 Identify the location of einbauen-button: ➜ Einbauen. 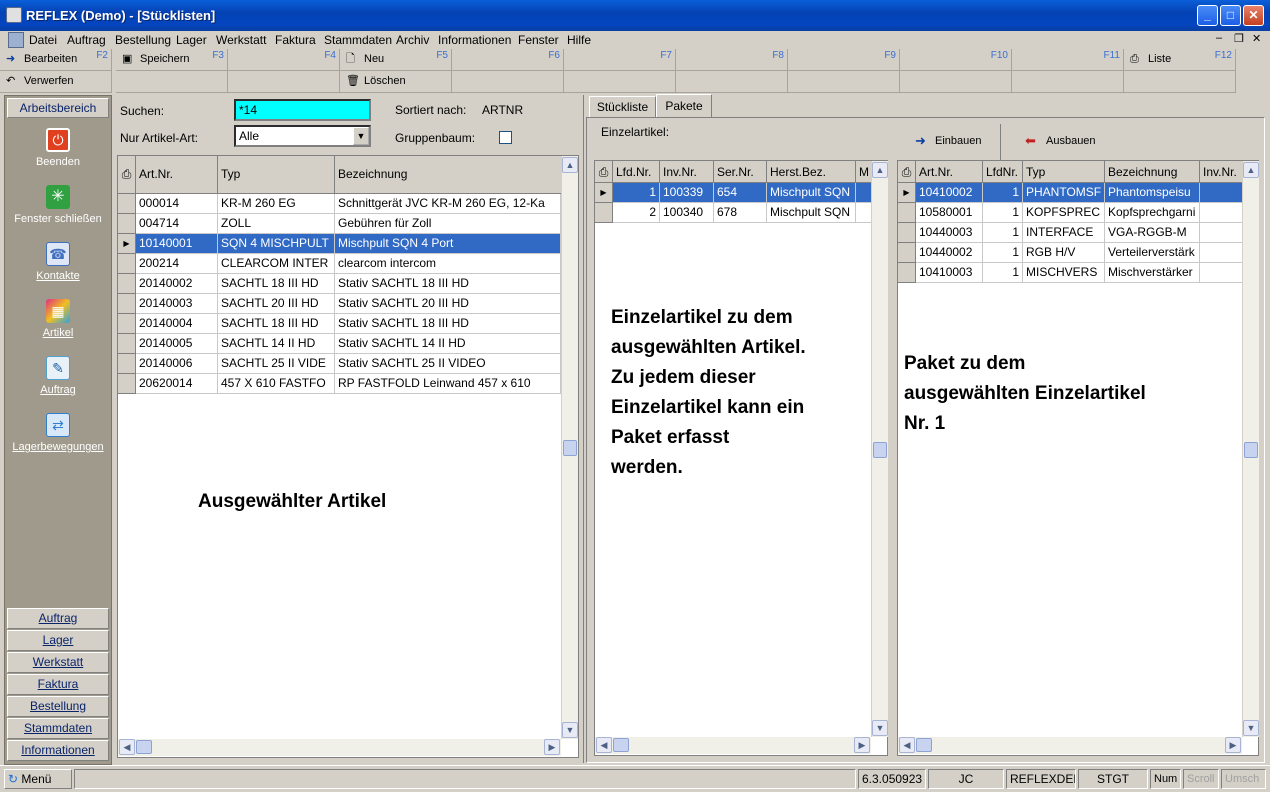
(949, 142).